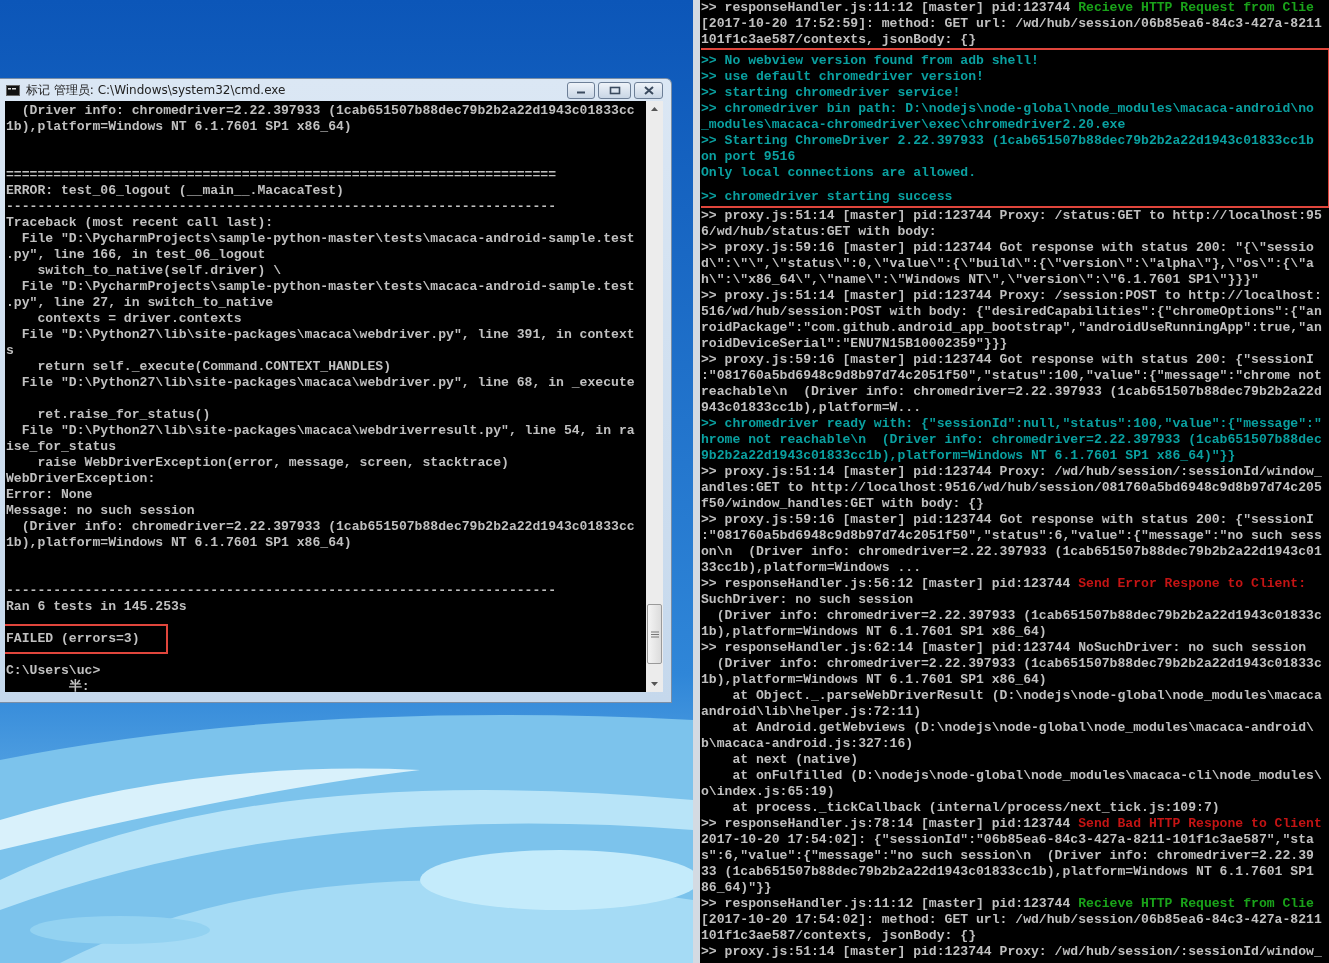  What do you see at coordinates (654, 634) in the screenshot?
I see `scrollbar-thumb` at bounding box center [654, 634].